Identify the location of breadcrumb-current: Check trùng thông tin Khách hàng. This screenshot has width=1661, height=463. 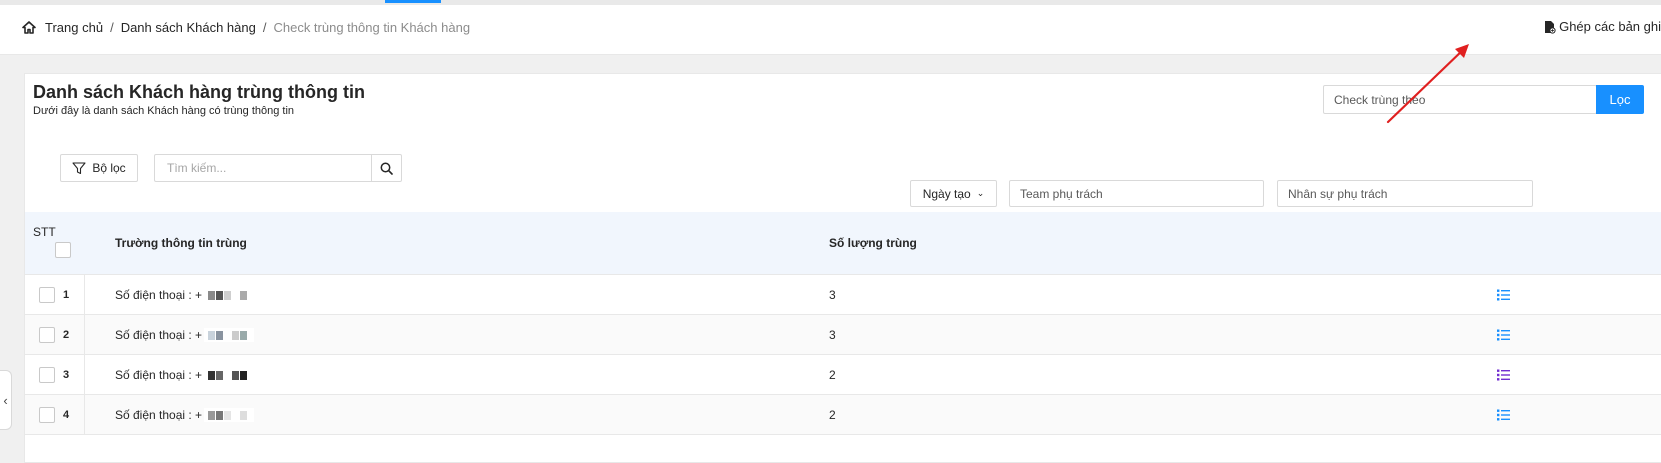
(372, 27).